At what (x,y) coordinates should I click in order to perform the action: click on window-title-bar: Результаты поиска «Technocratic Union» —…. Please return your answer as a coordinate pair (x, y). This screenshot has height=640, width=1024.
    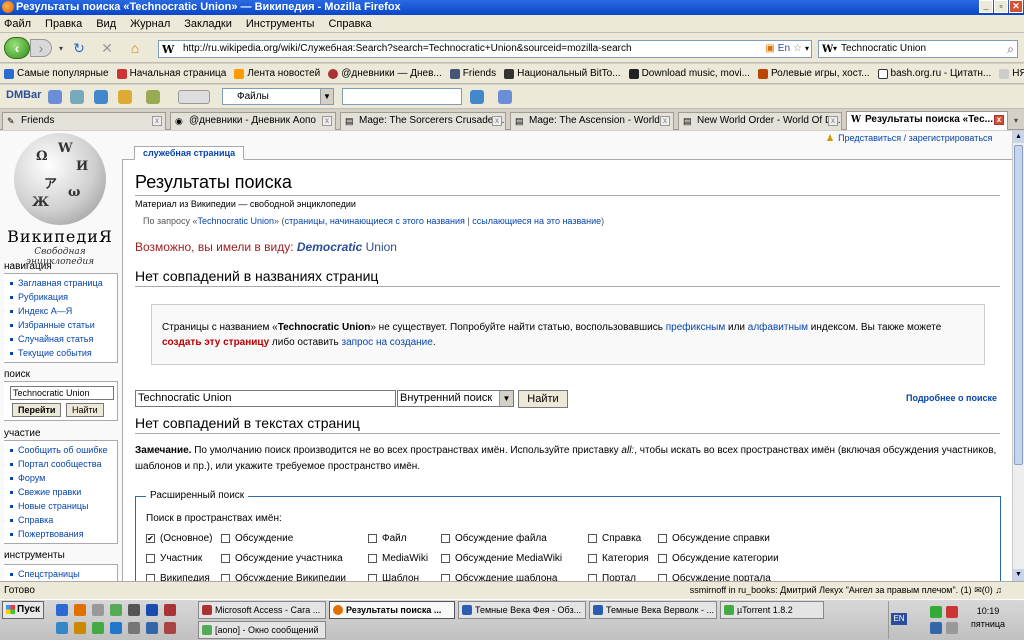
    Looking at the image, I should click on (512, 7).